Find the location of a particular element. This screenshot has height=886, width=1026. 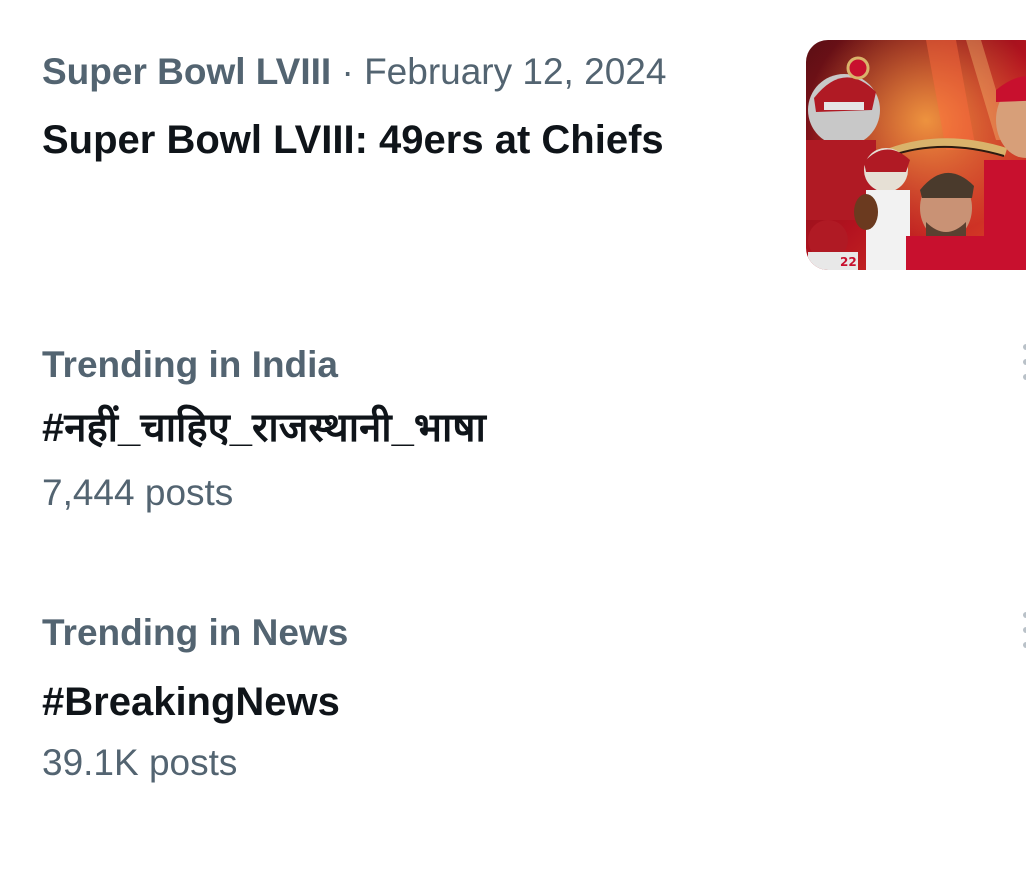

event-thumbnail: 22 is located at coordinates (916, 155).